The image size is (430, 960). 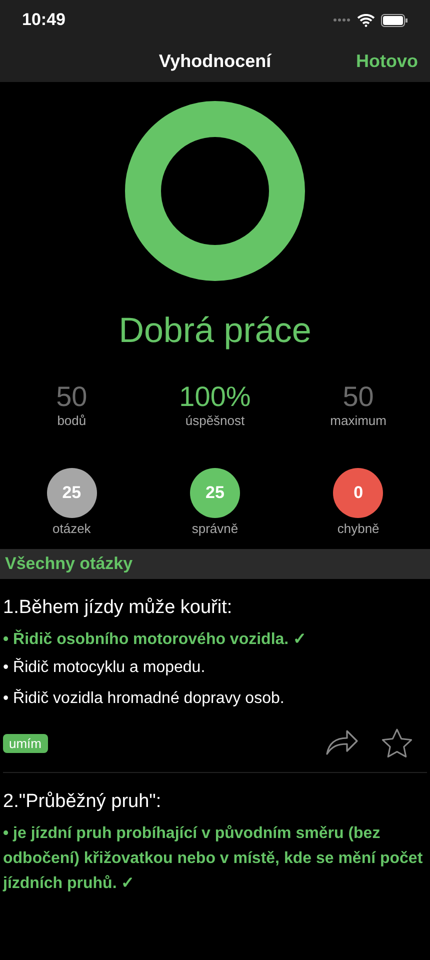 I want to click on nav-title: Vyhodnocení, so click(x=215, y=61).